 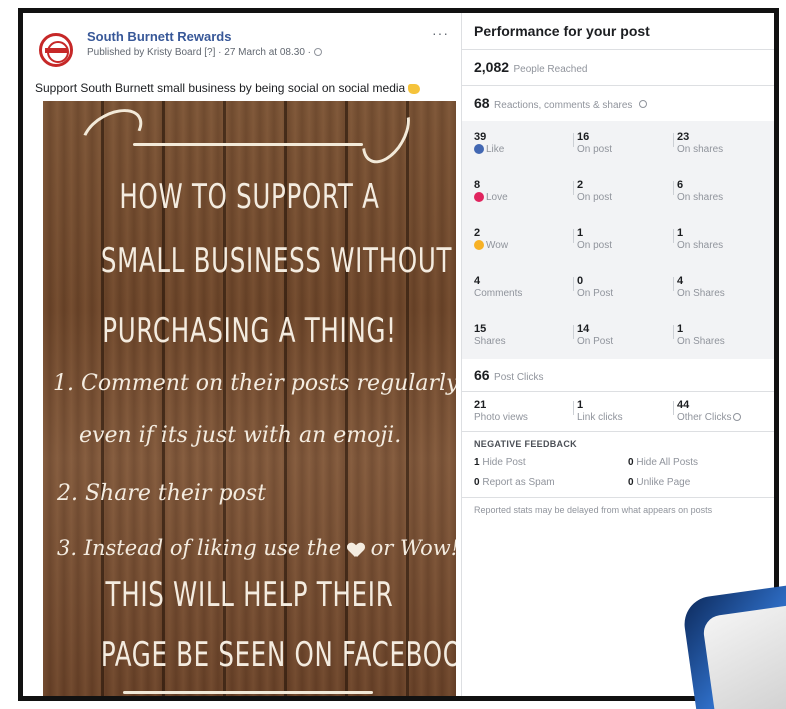 I want to click on comments-total: 4 Comments, so click(x=498, y=287).